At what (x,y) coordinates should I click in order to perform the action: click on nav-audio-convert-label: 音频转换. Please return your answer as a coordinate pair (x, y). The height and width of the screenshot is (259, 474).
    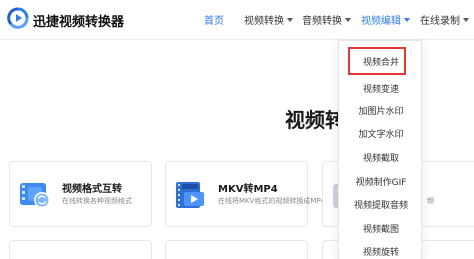
    Looking at the image, I should click on (322, 21).